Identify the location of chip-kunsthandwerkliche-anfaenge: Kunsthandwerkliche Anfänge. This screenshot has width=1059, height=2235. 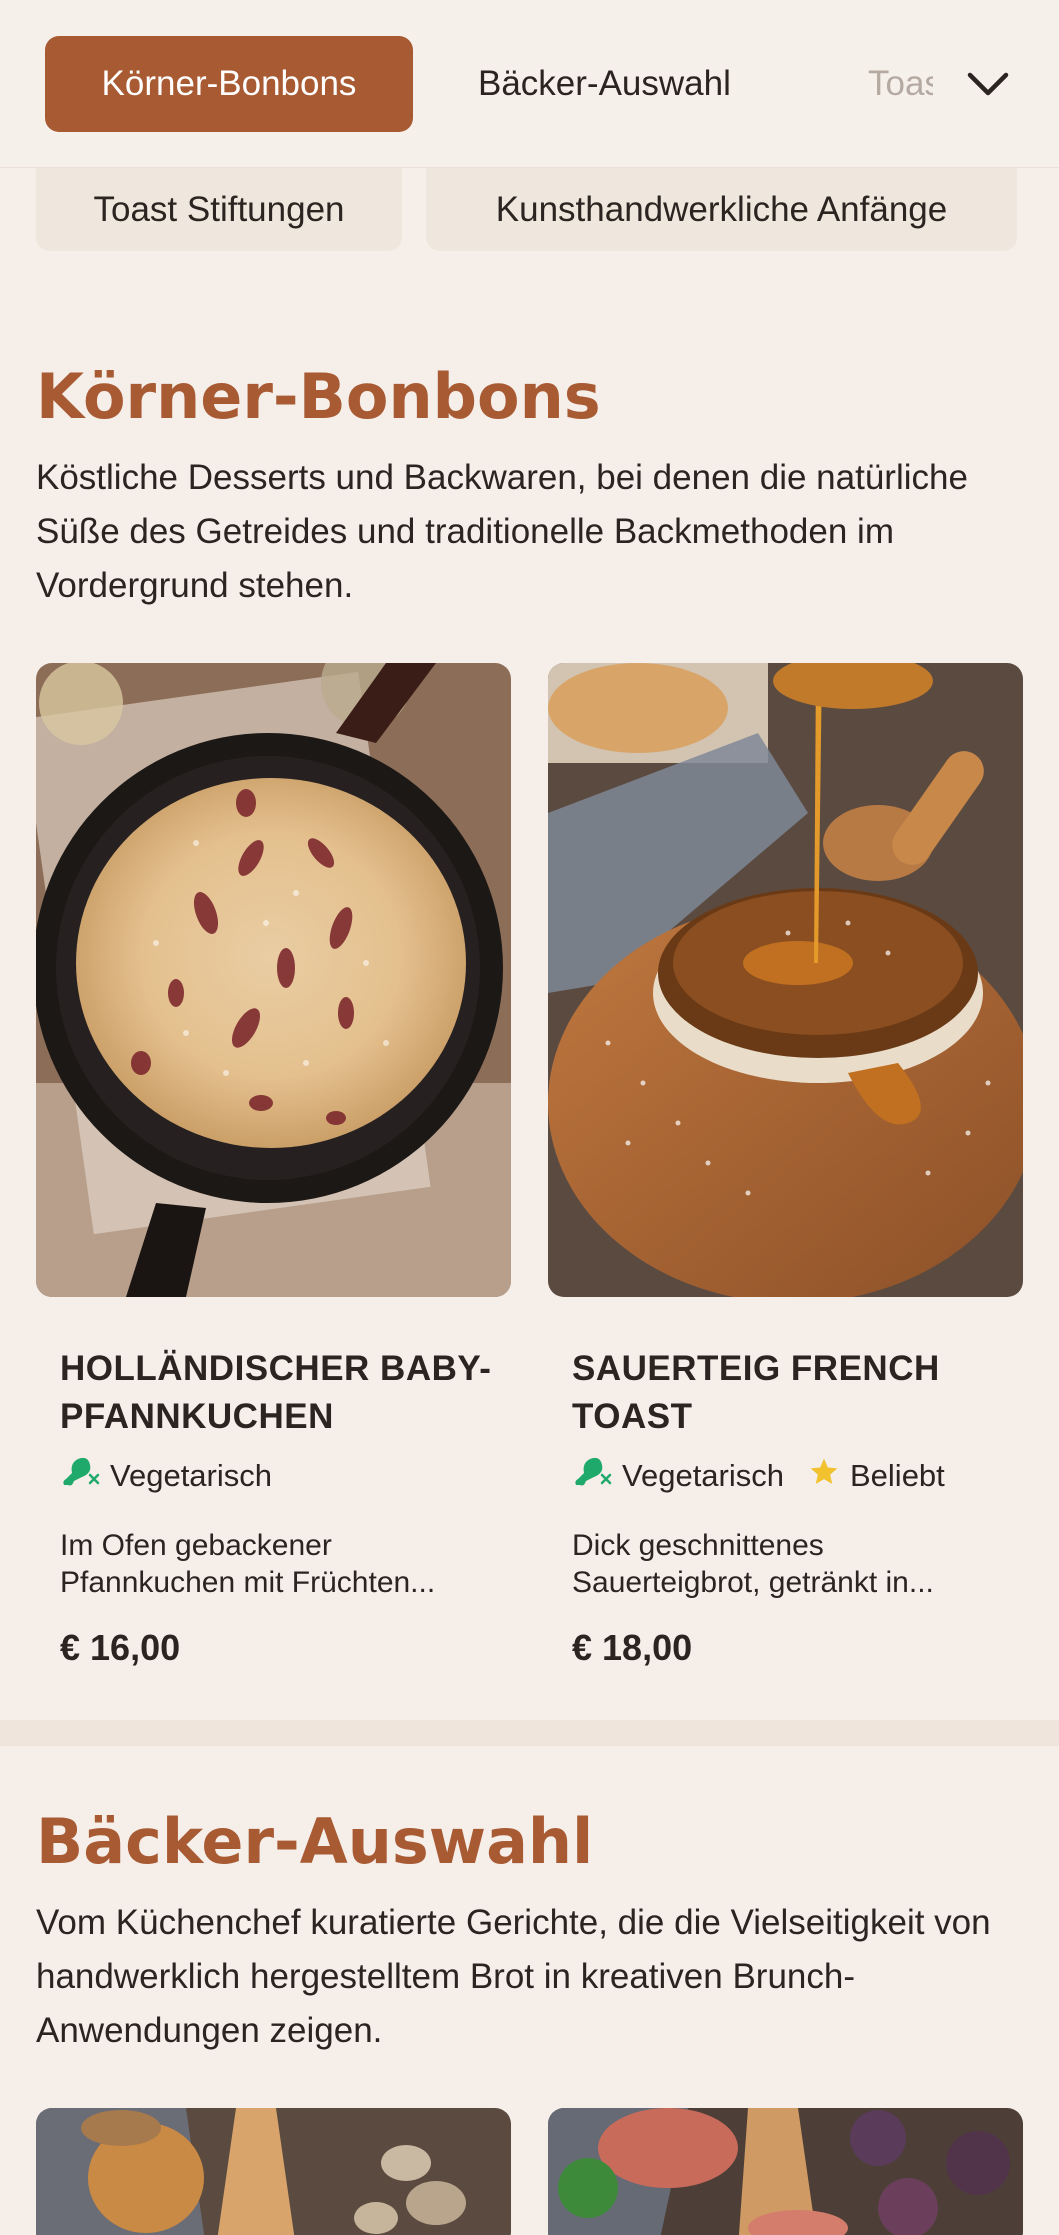
(721, 209).